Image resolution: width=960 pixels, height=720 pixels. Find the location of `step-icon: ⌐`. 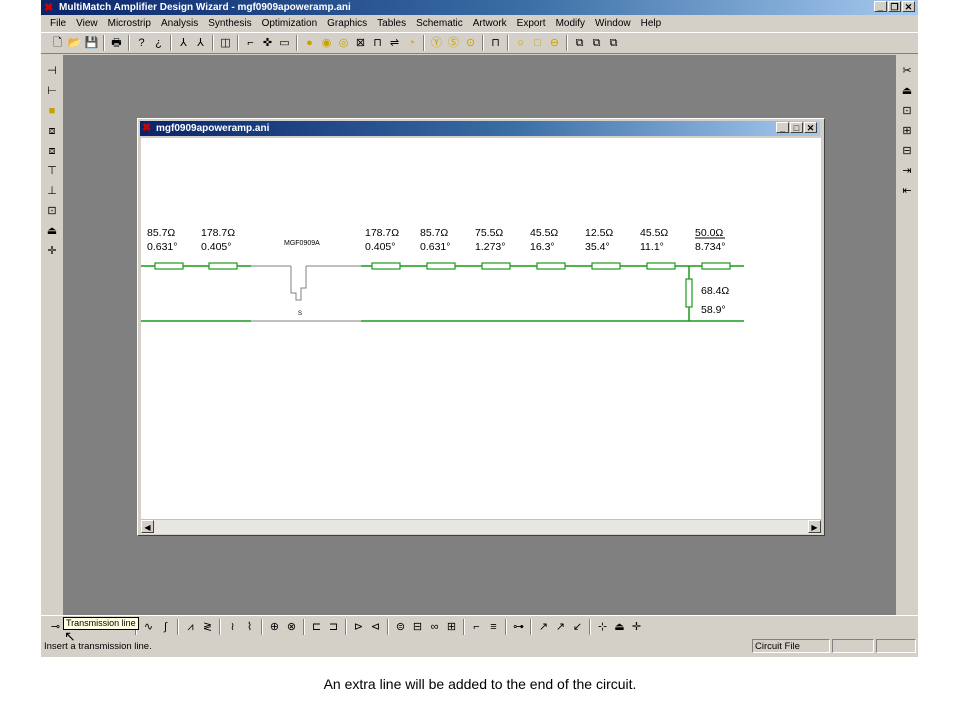

step-icon: ⌐ is located at coordinates (476, 627).